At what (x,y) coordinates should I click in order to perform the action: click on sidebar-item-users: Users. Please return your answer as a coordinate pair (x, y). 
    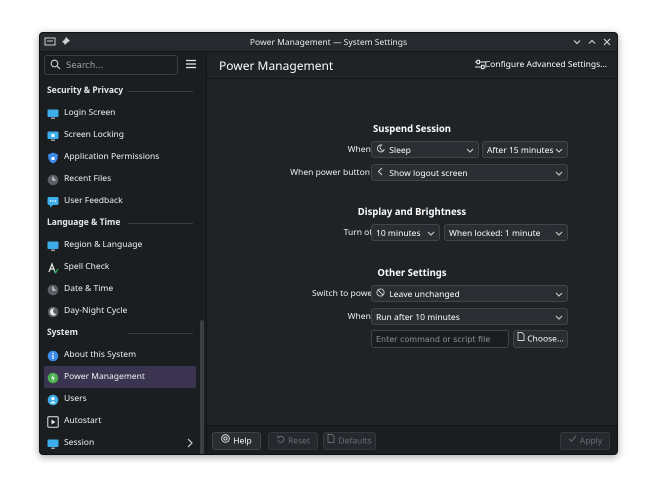
    Looking at the image, I should click on (120, 399).